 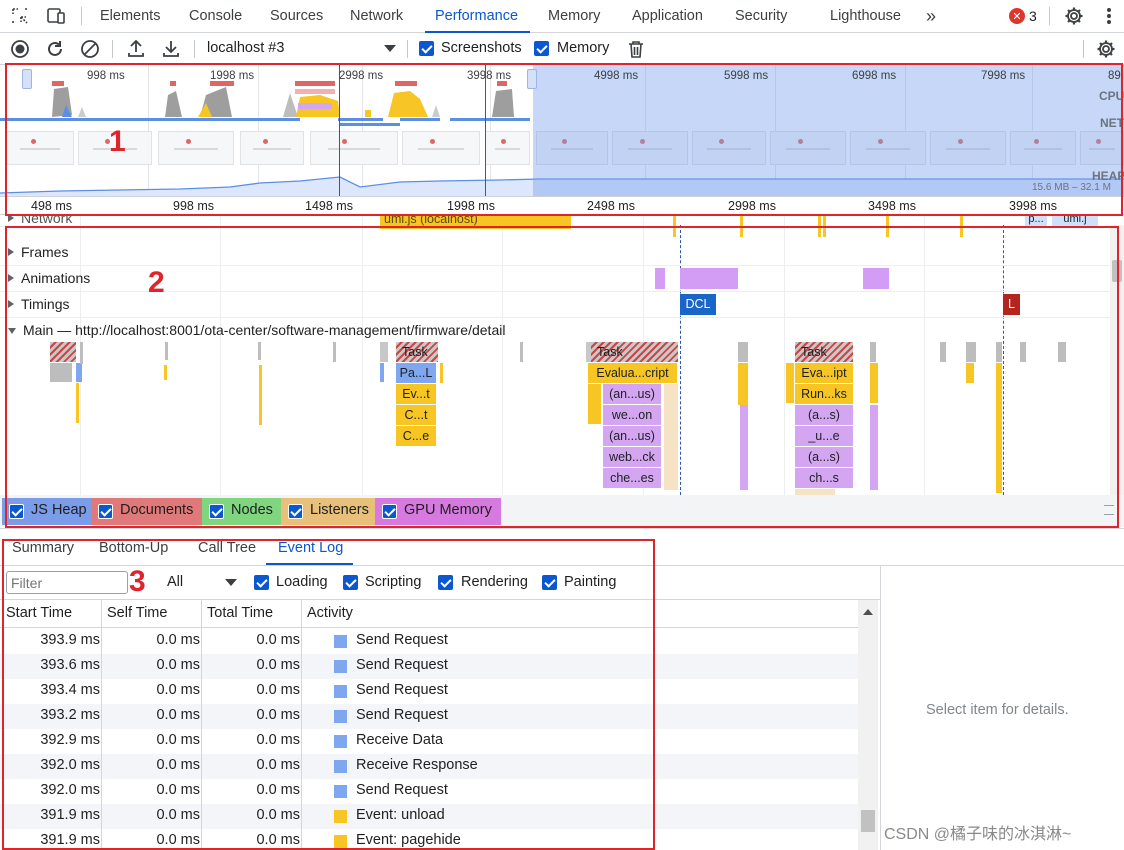 I want to click on upload-icon, so click(x=136, y=49).